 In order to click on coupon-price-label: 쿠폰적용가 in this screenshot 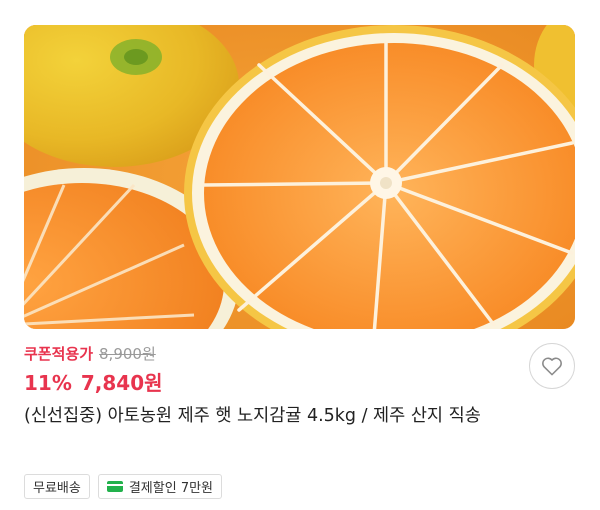, I will do `click(59, 353)`.